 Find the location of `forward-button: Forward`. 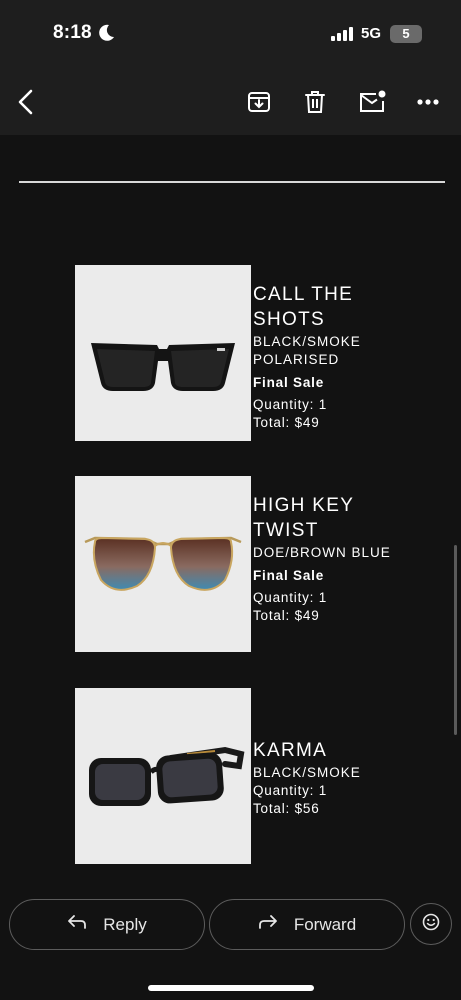

forward-button: Forward is located at coordinates (307, 924).